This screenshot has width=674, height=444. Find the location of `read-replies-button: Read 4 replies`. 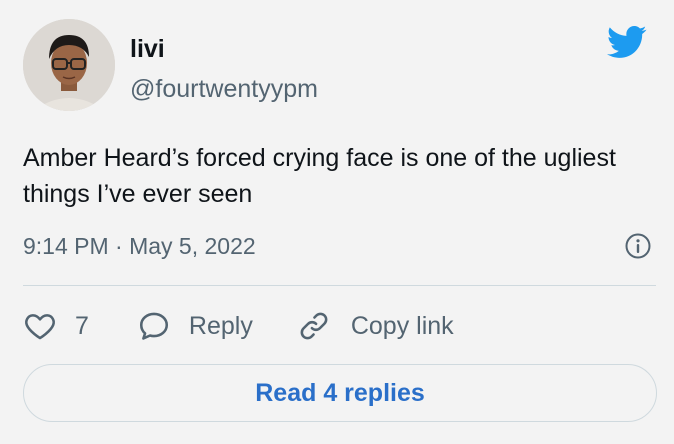

read-replies-button: Read 4 replies is located at coordinates (340, 393).